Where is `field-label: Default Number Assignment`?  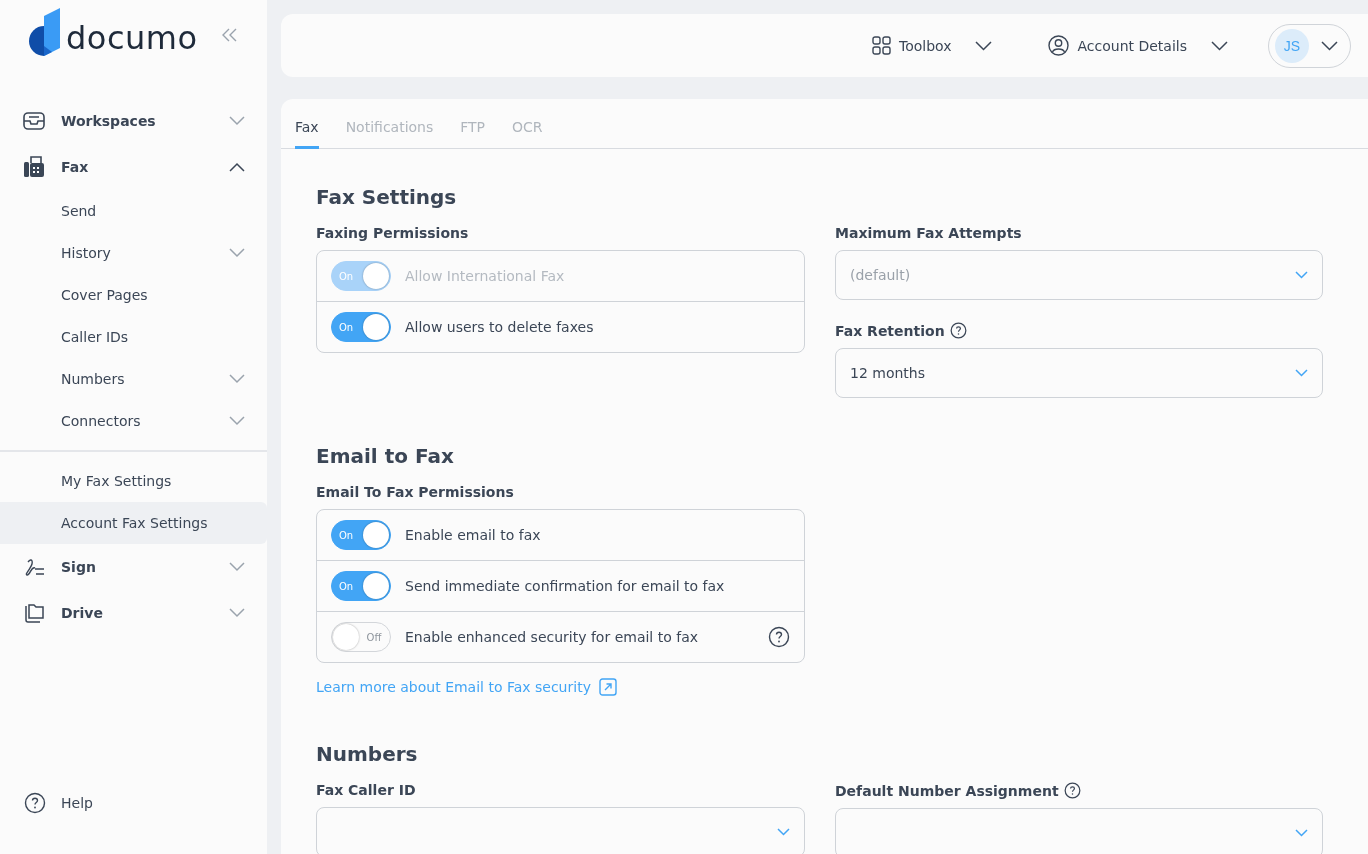
field-label: Default Number Assignment is located at coordinates (947, 790).